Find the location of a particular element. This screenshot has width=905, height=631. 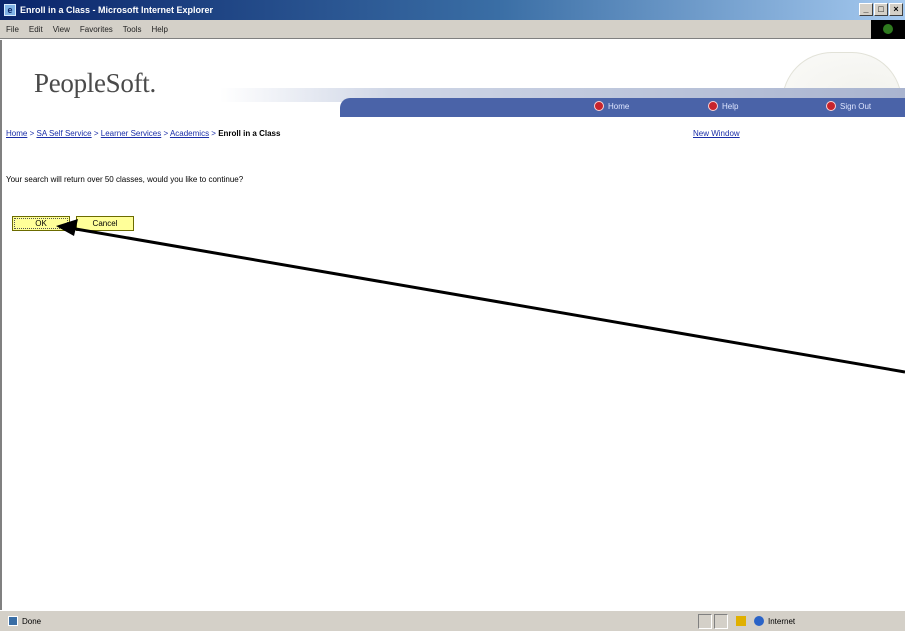

ie-page-icon: e is located at coordinates (10, 10).